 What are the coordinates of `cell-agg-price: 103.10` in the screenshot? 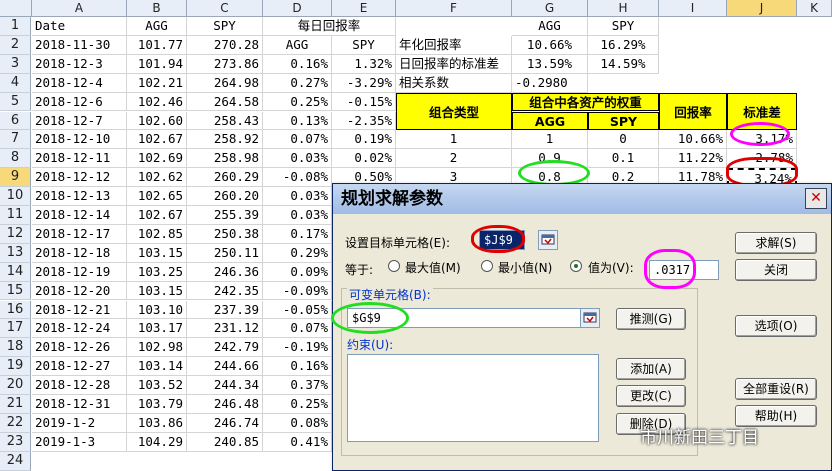 It's located at (157, 310).